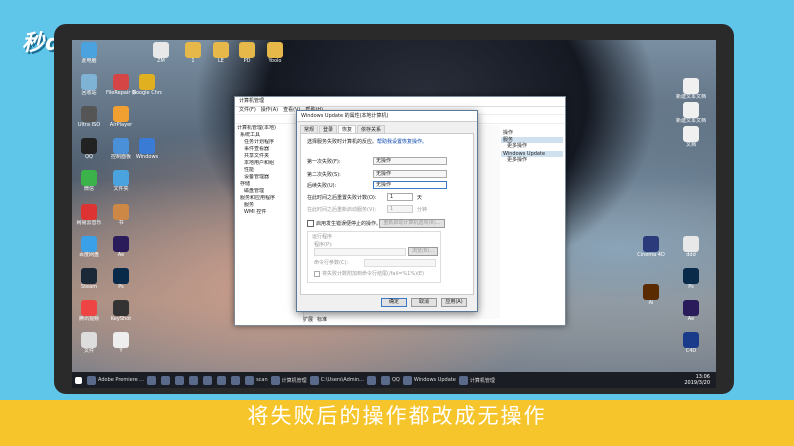 This screenshot has height=446, width=794. I want to click on tab-standard: 标准, so click(322, 319).